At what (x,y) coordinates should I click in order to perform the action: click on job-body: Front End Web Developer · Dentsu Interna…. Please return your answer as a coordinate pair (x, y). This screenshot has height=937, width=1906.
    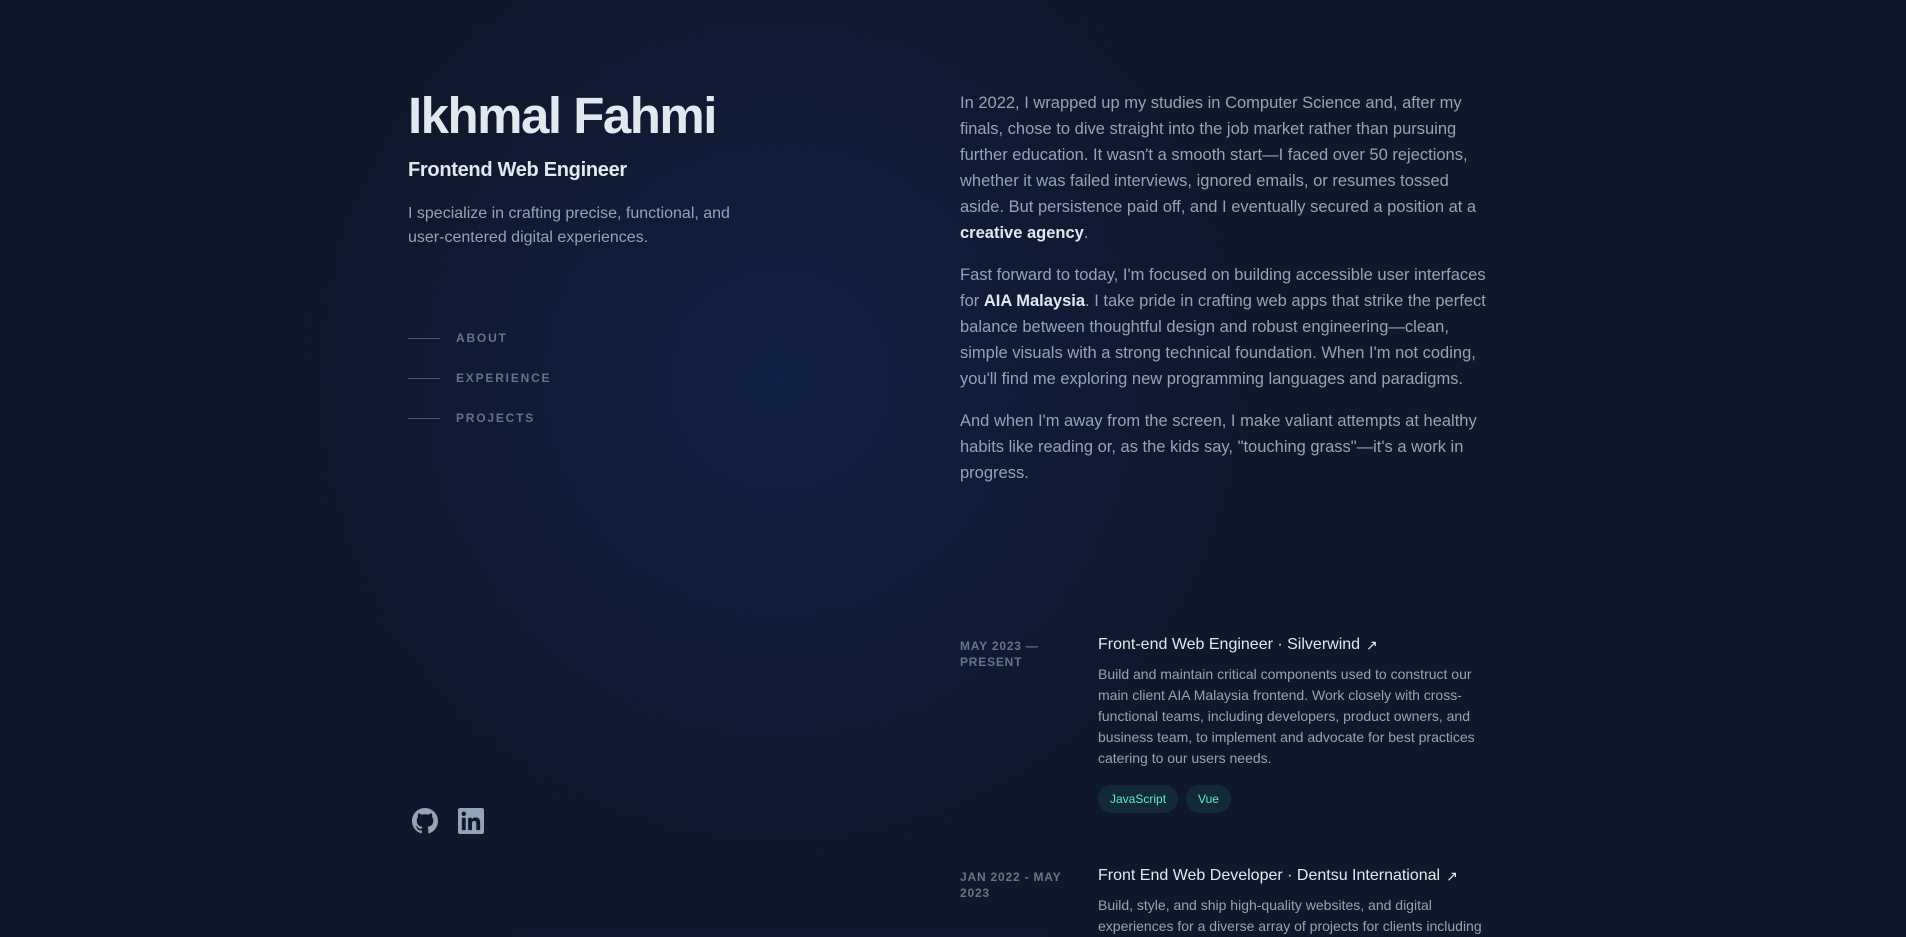
    Looking at the image, I should click on (1294, 901).